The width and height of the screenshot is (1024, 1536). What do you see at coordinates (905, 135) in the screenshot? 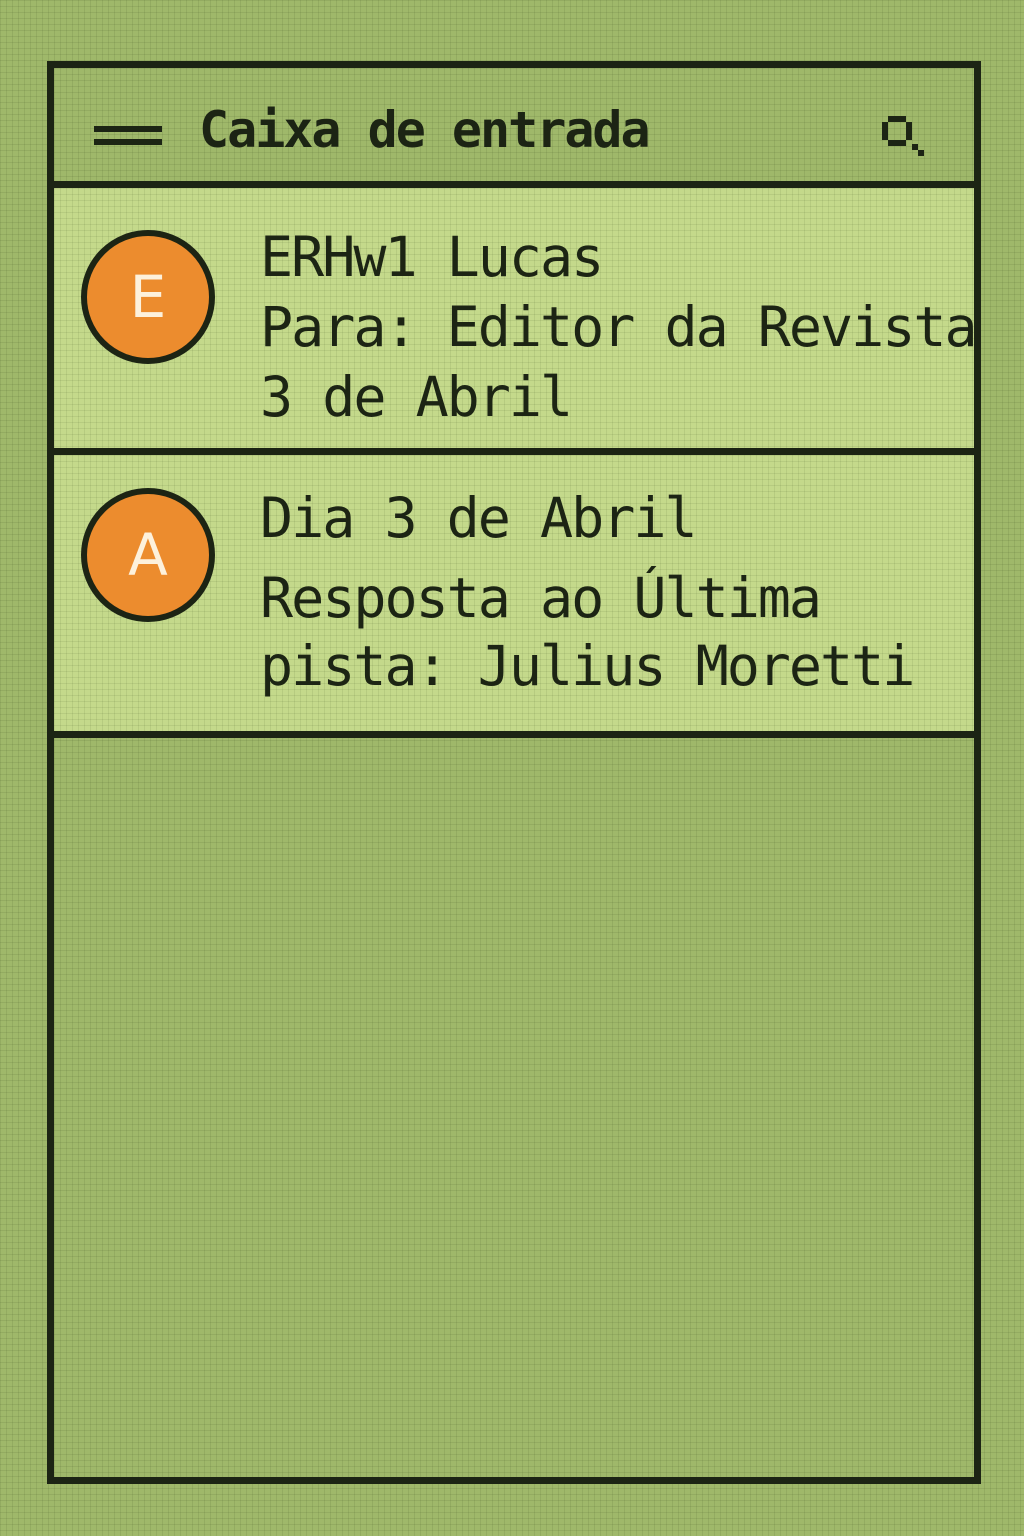
I see `search-icon` at bounding box center [905, 135].